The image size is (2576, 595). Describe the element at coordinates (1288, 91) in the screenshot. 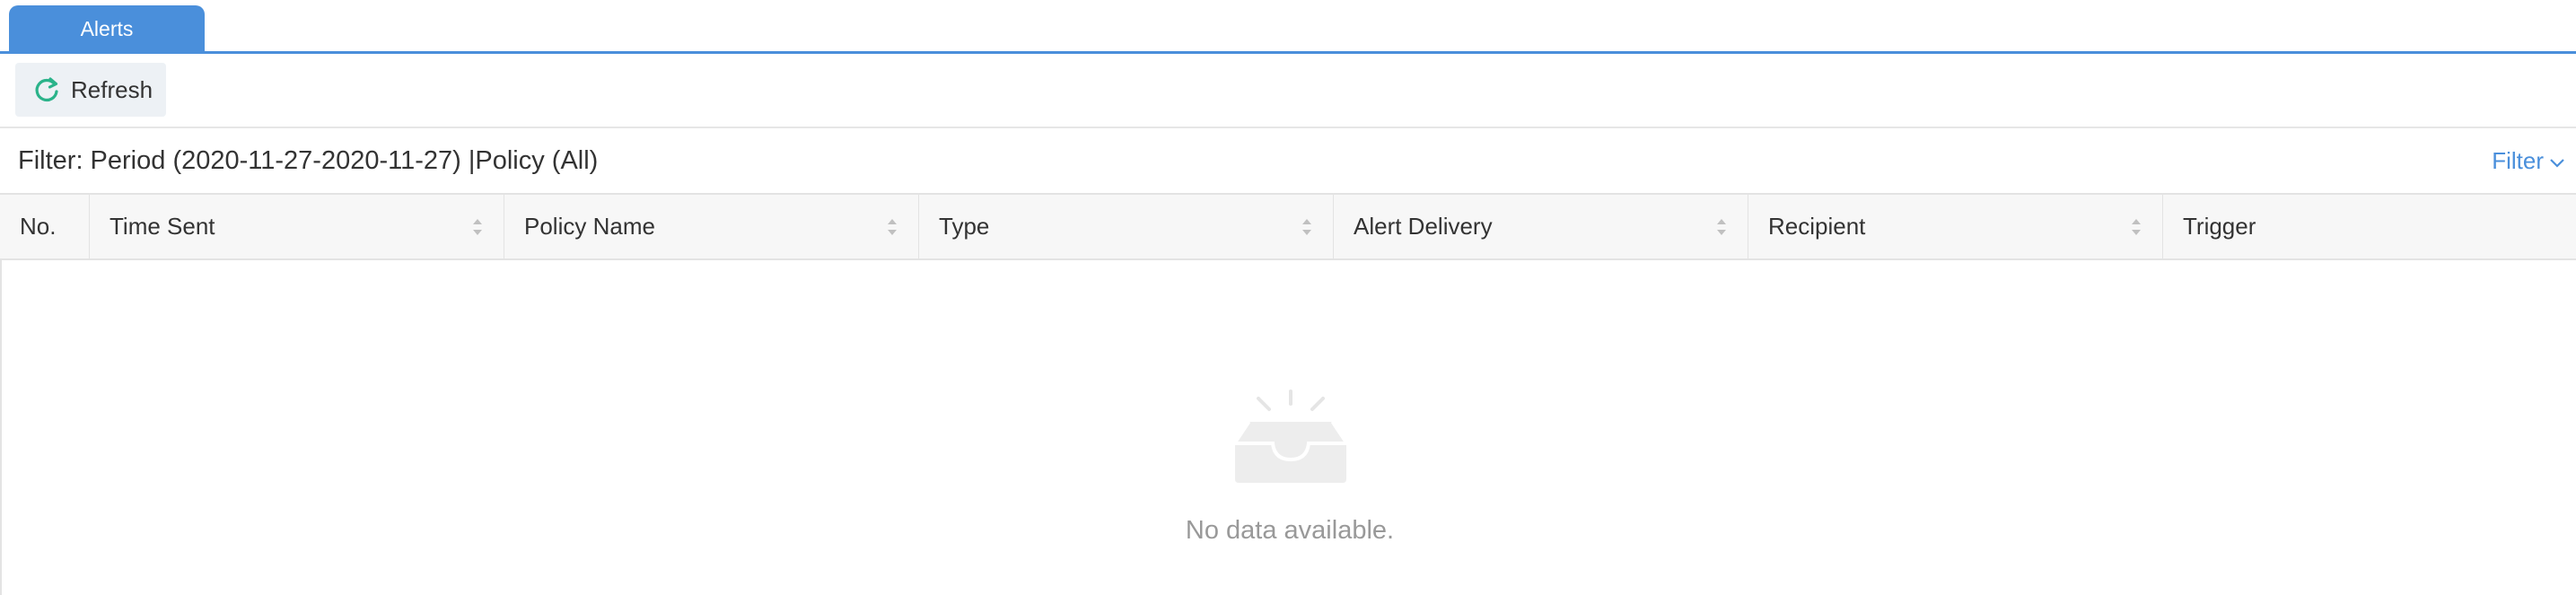

I see `toolbar: Refresh` at that location.